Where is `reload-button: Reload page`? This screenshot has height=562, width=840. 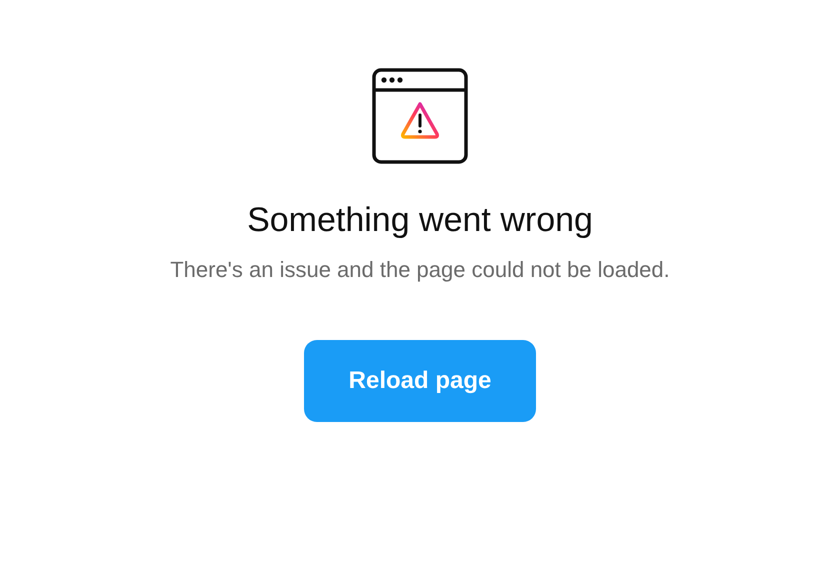 reload-button: Reload page is located at coordinates (420, 381).